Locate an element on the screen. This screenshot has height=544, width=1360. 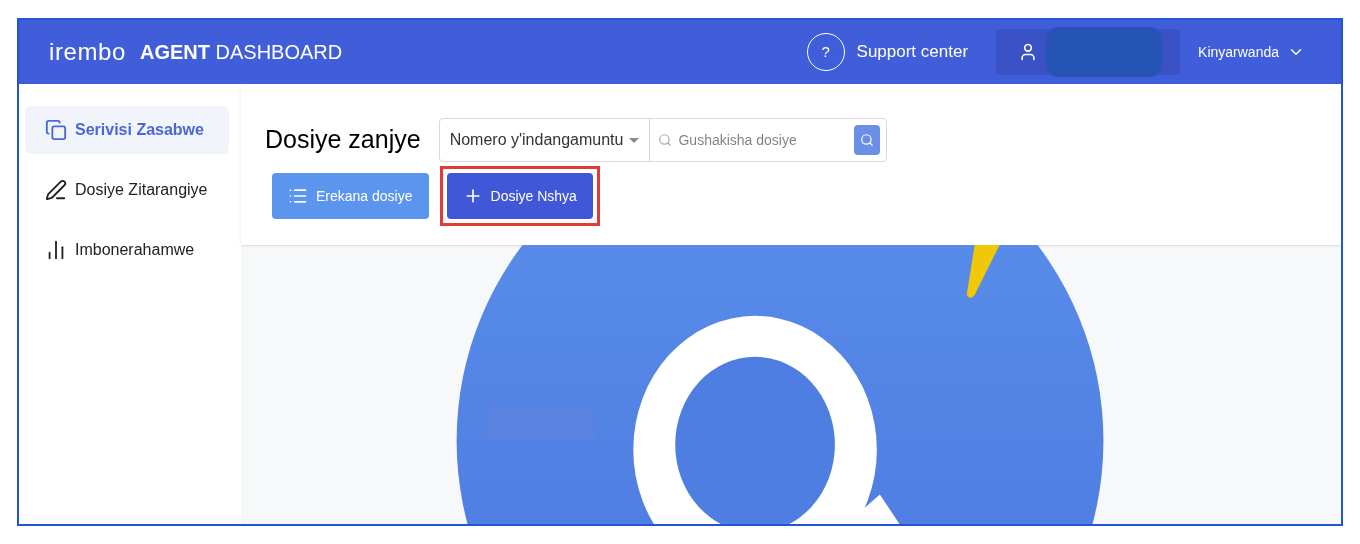
list-icon is located at coordinates (298, 196).